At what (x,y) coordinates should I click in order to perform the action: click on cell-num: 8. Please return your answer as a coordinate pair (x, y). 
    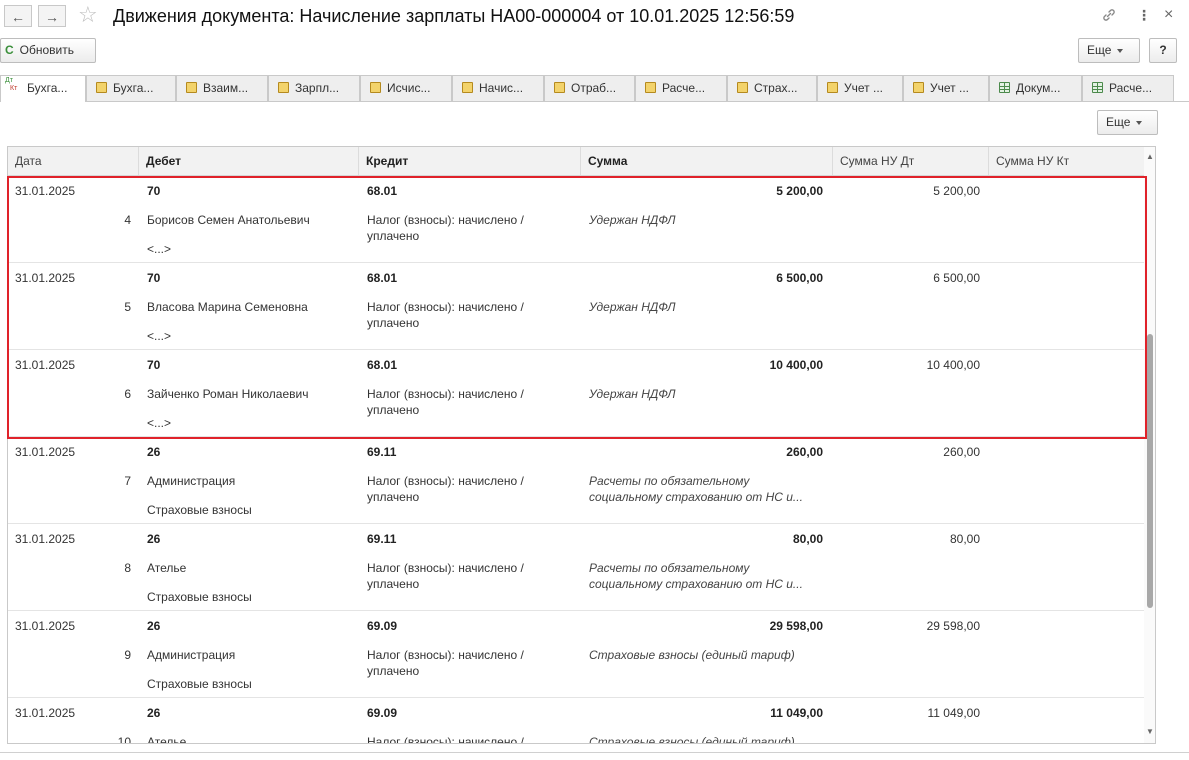
    Looking at the image, I should click on (127, 568).